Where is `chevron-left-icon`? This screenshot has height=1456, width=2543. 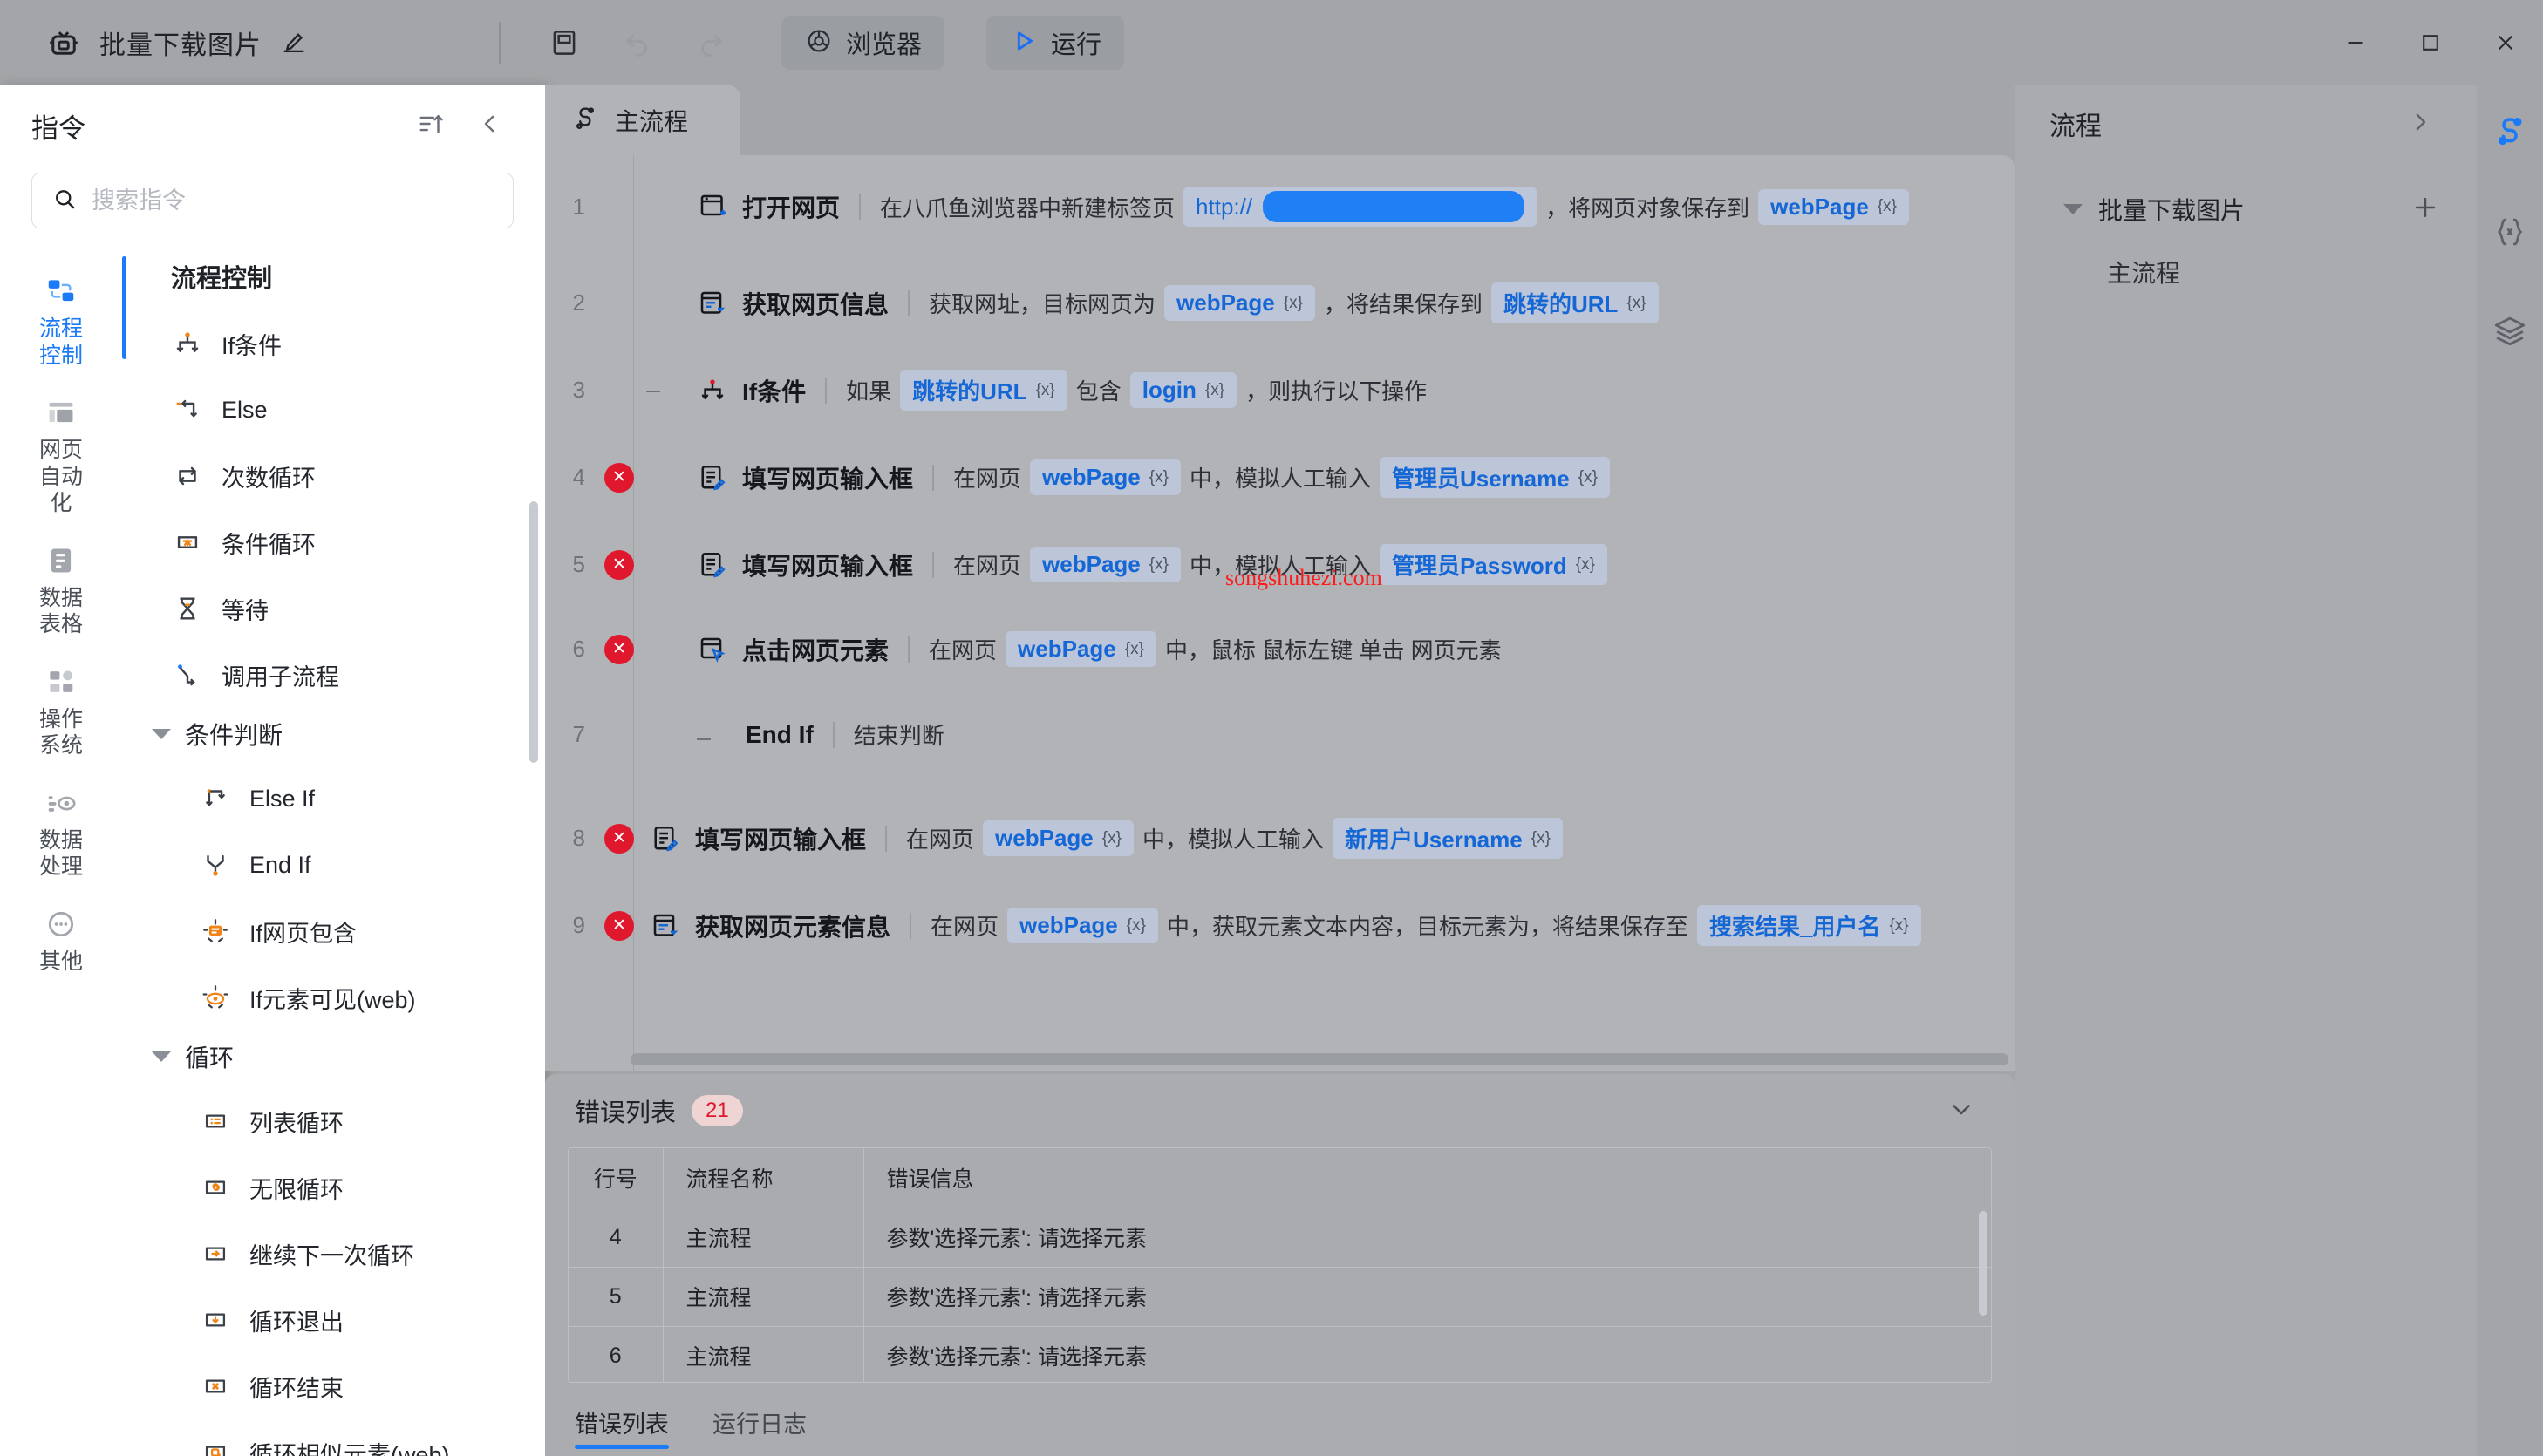 chevron-left-icon is located at coordinates (490, 126).